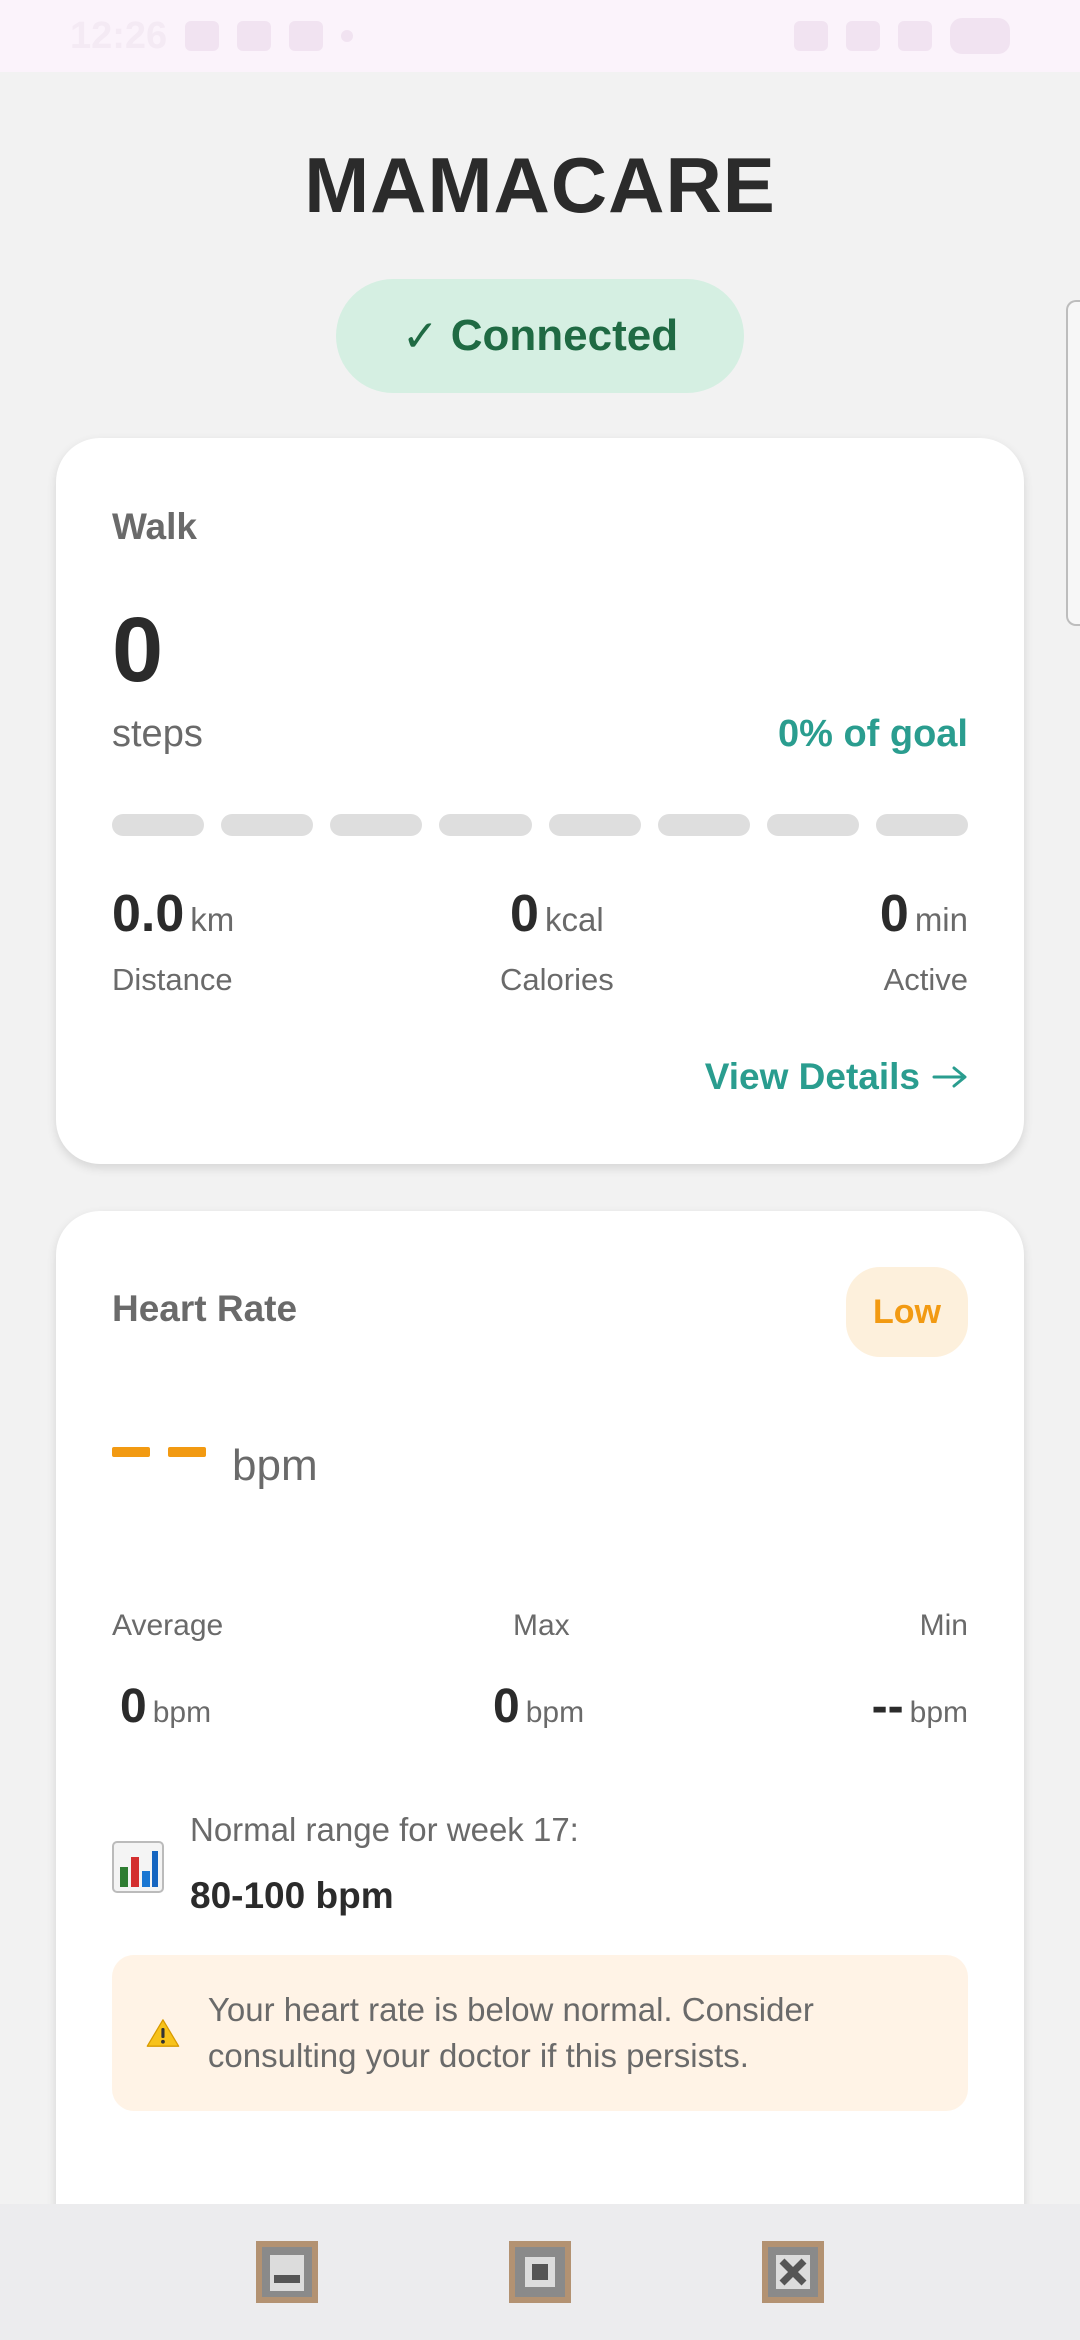  Describe the element at coordinates (202, 36) in the screenshot. I see `sim-icon` at that location.